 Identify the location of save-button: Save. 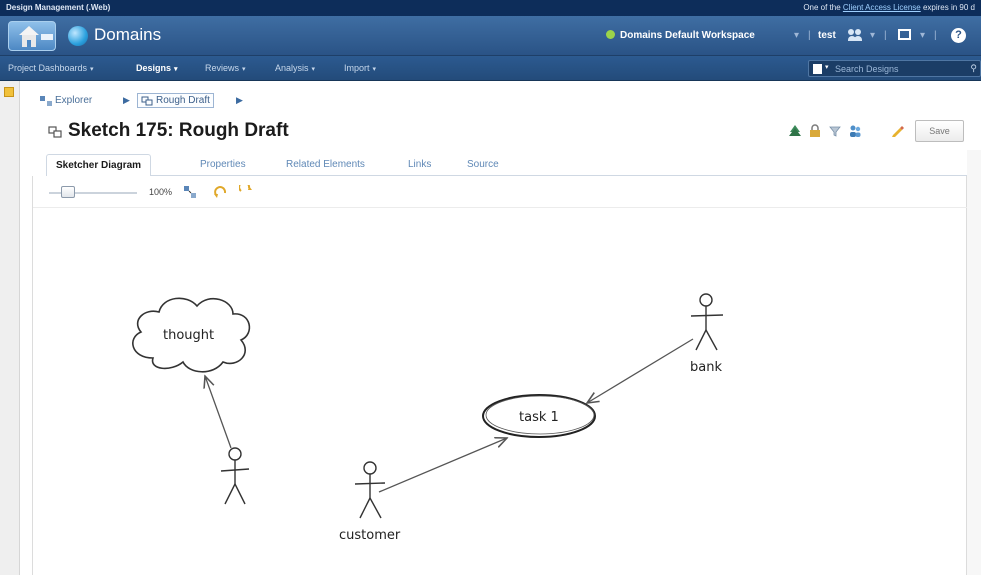
(939, 131).